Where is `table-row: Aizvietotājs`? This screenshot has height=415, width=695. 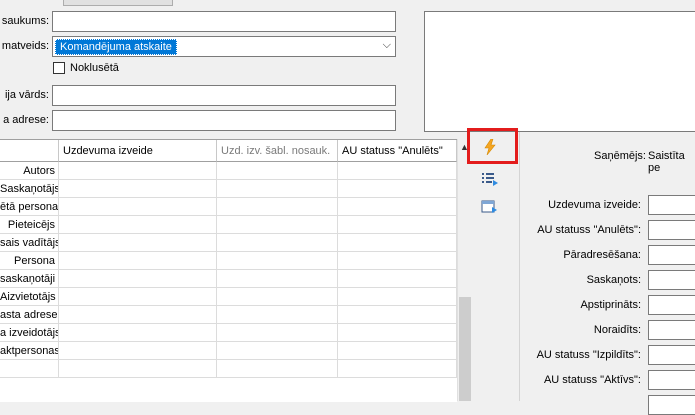 table-row: Aizvietotājs is located at coordinates (228, 297).